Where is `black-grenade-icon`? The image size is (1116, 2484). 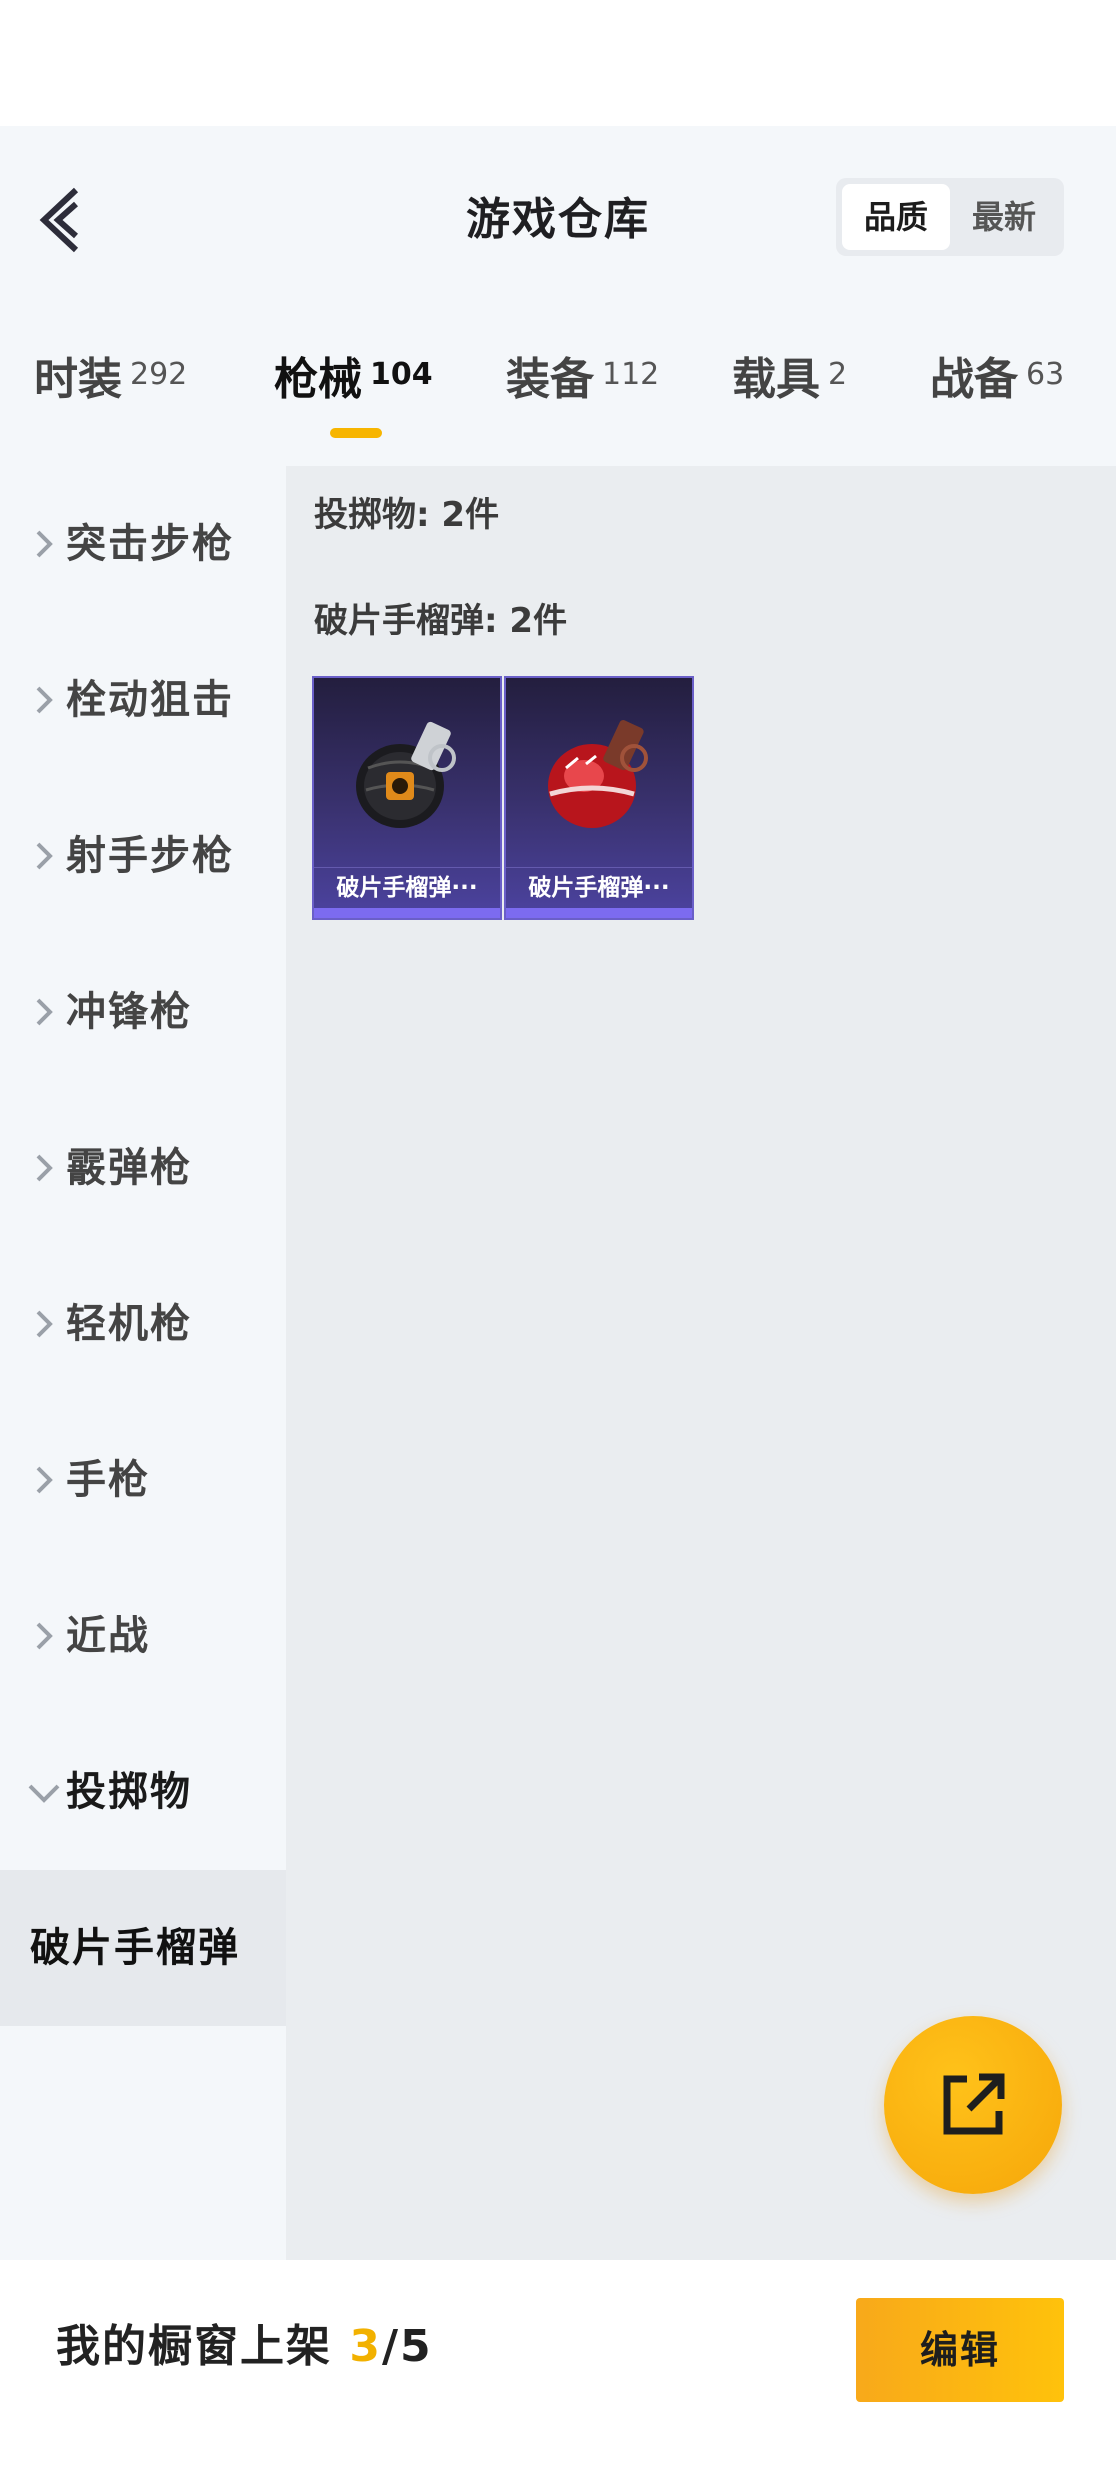 black-grenade-icon is located at coordinates (406, 774).